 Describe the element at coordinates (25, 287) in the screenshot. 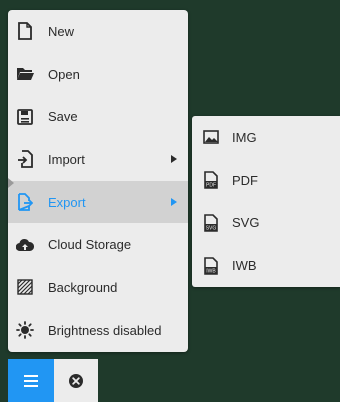

I see `background-pattern-icon` at that location.